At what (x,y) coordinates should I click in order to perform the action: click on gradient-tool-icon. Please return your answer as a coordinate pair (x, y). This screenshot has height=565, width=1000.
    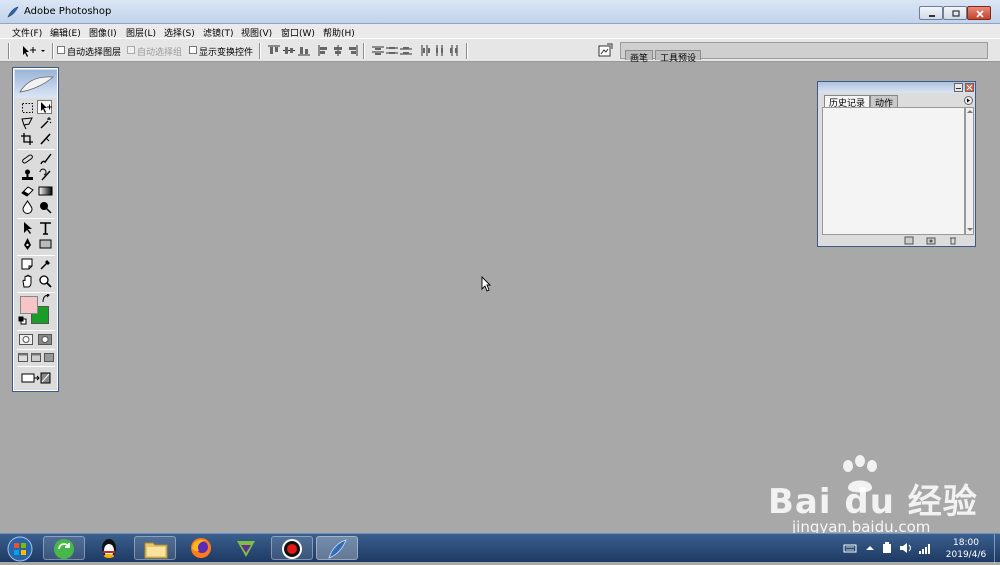
    Looking at the image, I should click on (45, 191).